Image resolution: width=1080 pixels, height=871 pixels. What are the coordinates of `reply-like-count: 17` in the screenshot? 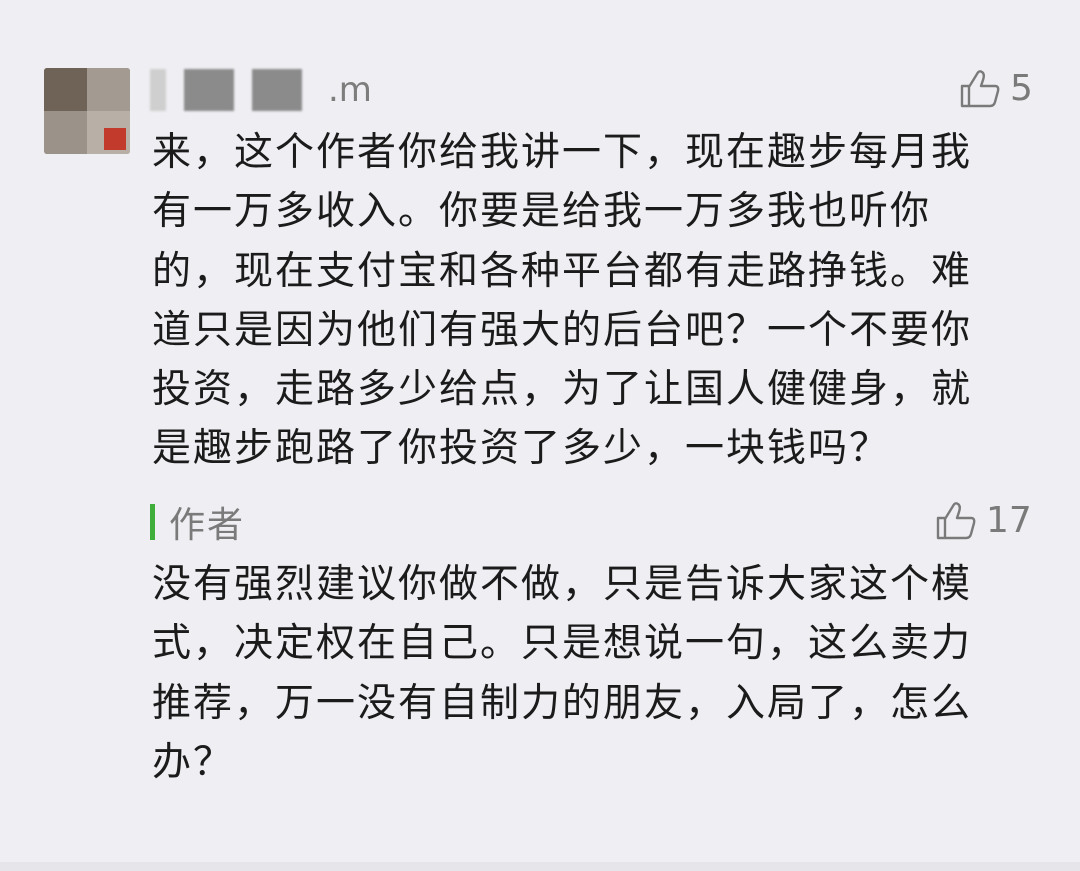 It's located at (1009, 520).